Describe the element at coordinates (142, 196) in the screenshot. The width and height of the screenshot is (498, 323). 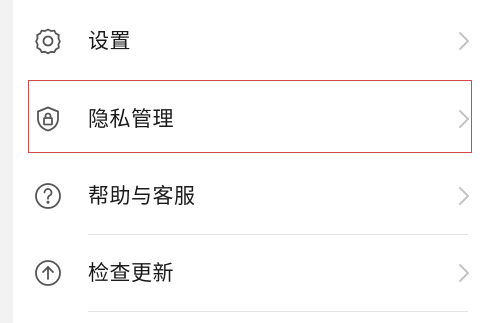
I see `menu-item-label: 帮助与客服` at that location.